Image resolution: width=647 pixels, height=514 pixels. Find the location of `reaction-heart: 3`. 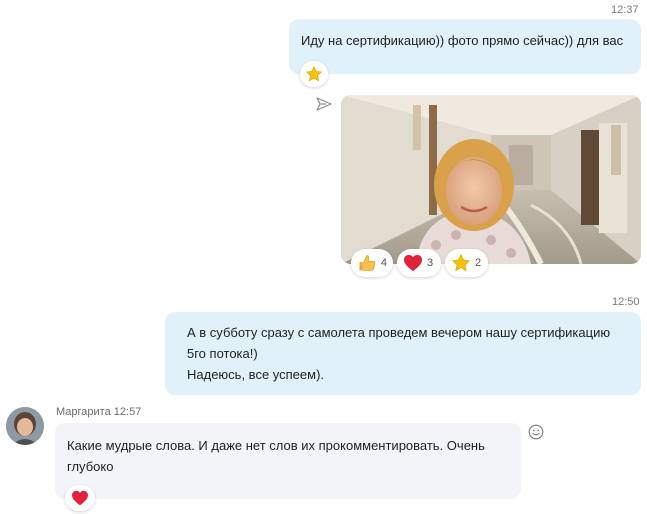

reaction-heart: 3 is located at coordinates (419, 263).